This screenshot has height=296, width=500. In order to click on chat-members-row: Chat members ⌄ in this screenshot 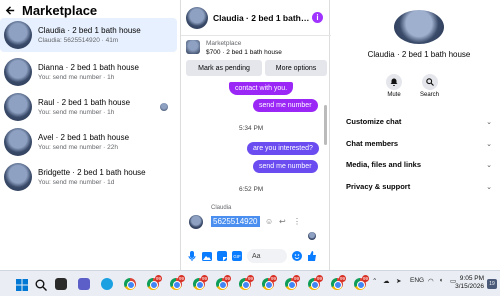, I will do `click(419, 143)`.